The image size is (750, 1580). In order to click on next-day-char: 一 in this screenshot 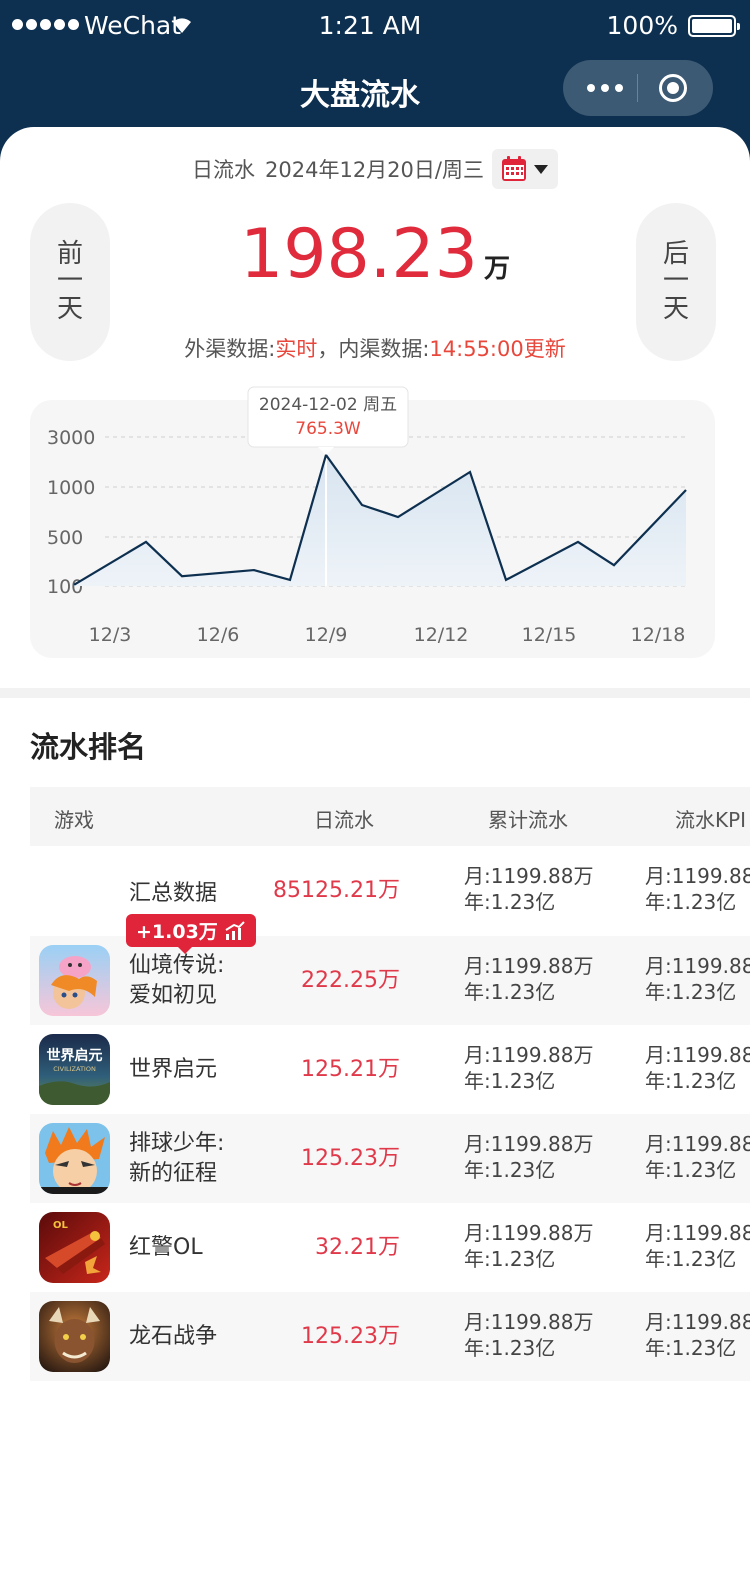, I will do `click(675, 281)`.